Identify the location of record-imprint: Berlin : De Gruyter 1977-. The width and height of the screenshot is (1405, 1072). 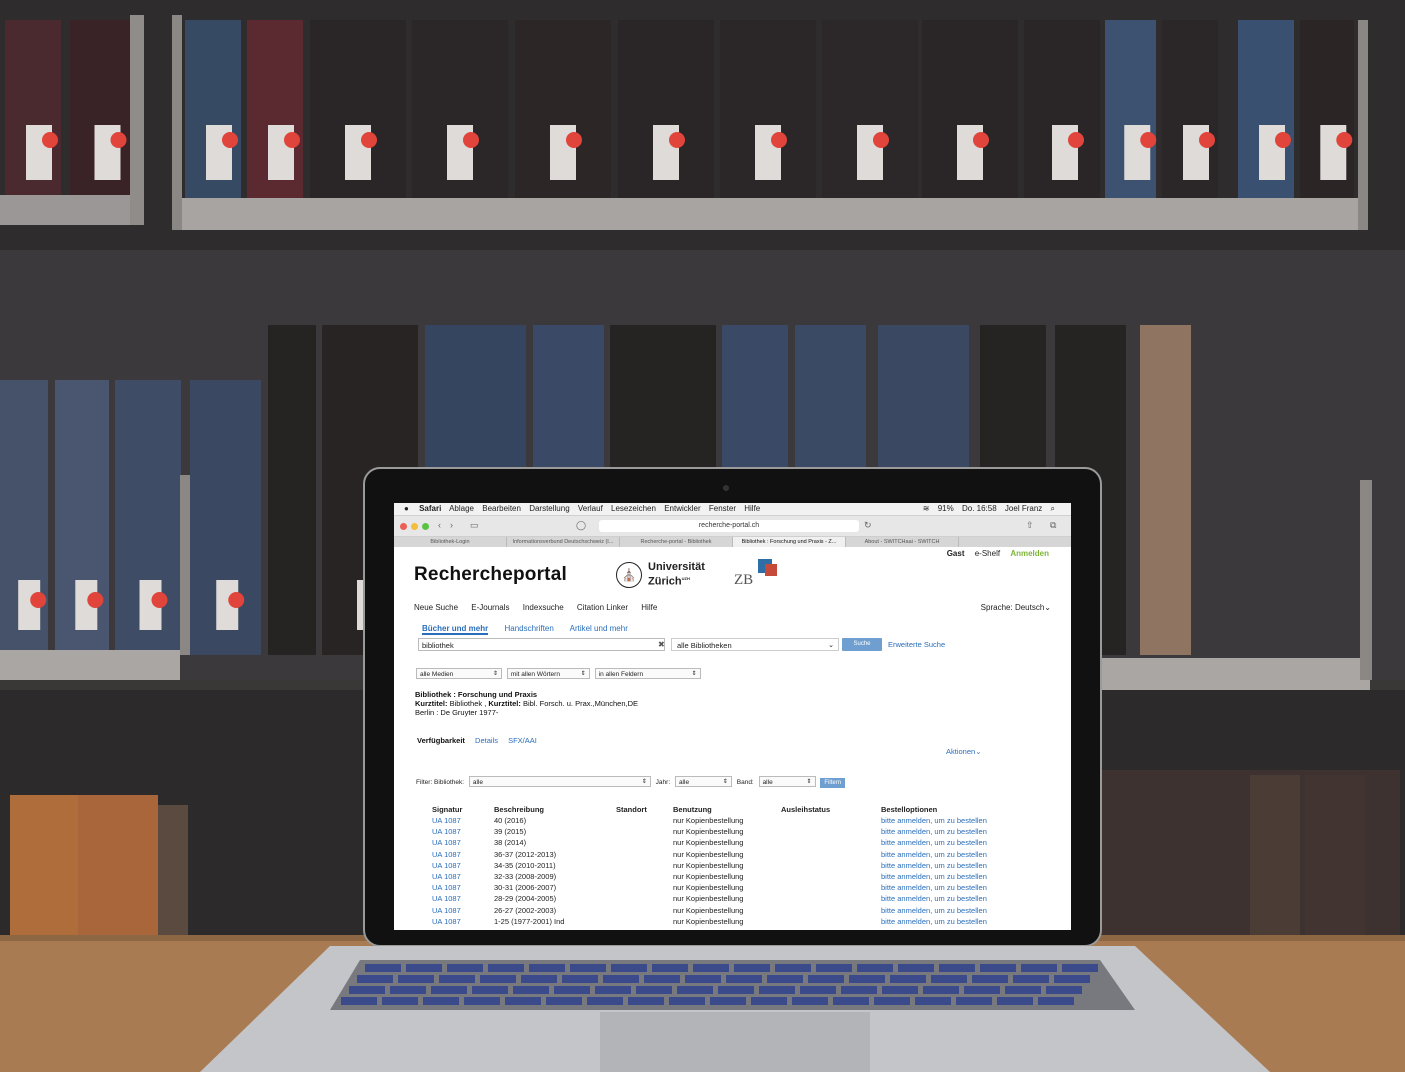
(457, 712).